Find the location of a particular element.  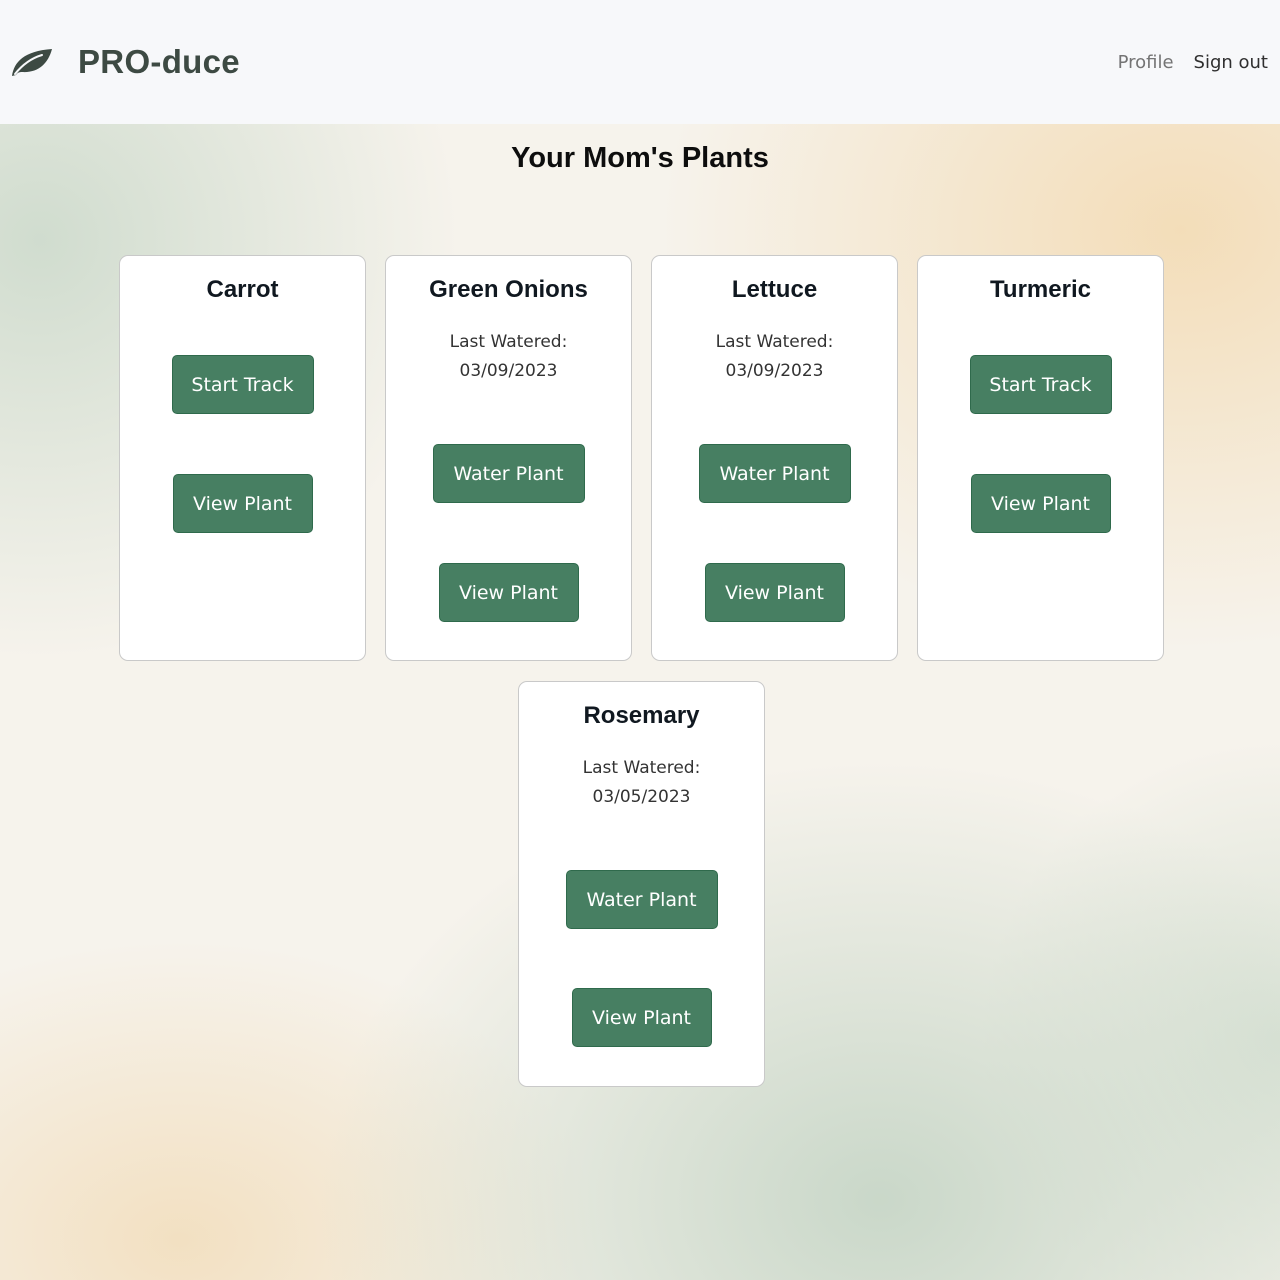

plant-name: Lettuce is located at coordinates (774, 289).